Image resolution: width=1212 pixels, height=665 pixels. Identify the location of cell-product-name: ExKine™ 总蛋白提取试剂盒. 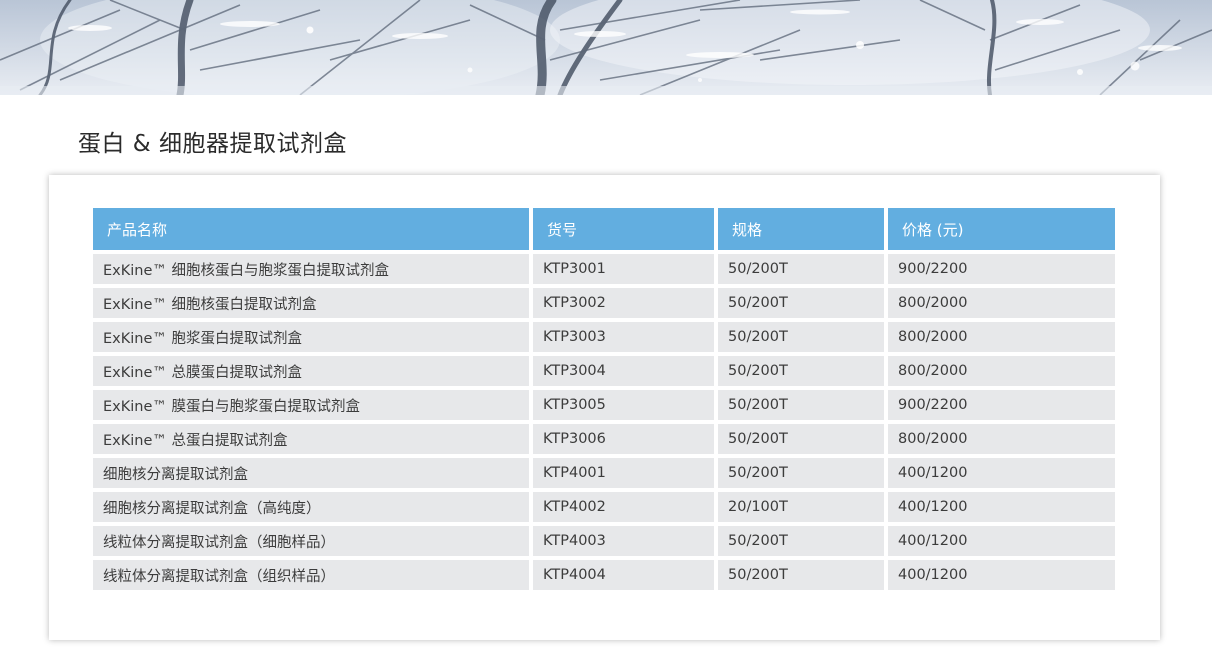
(311, 439).